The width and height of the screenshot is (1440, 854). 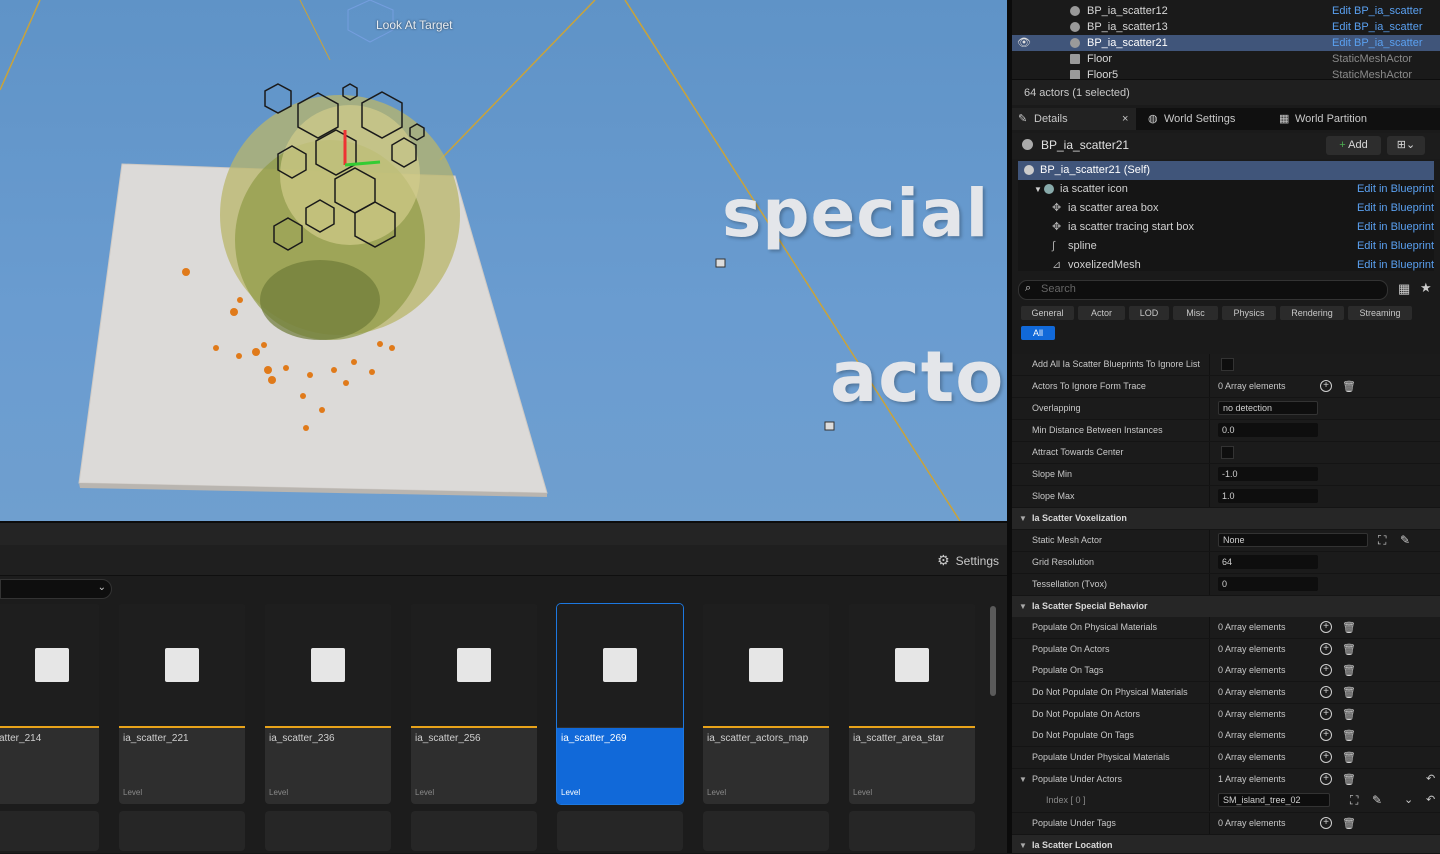 I want to click on outliner-row: Floor StaticMeshActor, so click(x=1226, y=59).